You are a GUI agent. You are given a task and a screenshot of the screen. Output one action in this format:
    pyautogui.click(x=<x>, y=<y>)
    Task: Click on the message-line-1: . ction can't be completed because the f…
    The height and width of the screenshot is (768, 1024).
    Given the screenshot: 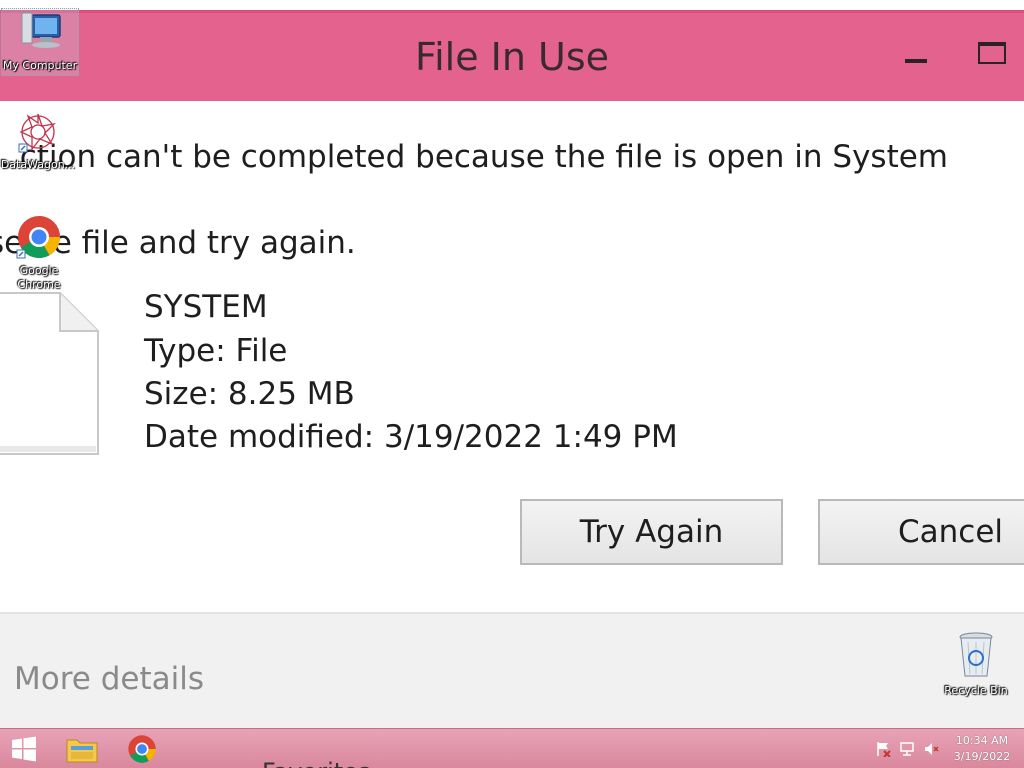 What is the action you would take?
    pyautogui.click(x=474, y=157)
    